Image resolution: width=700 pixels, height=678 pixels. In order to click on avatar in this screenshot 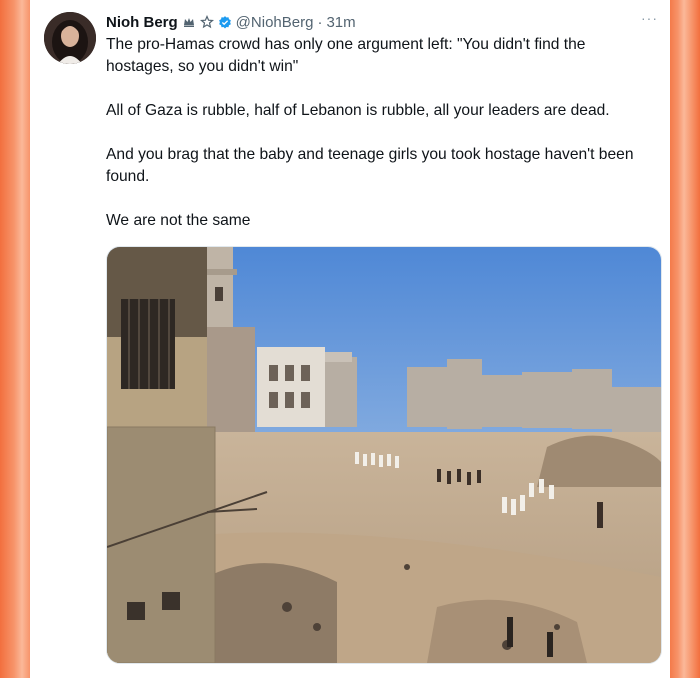, I will do `click(70, 38)`.